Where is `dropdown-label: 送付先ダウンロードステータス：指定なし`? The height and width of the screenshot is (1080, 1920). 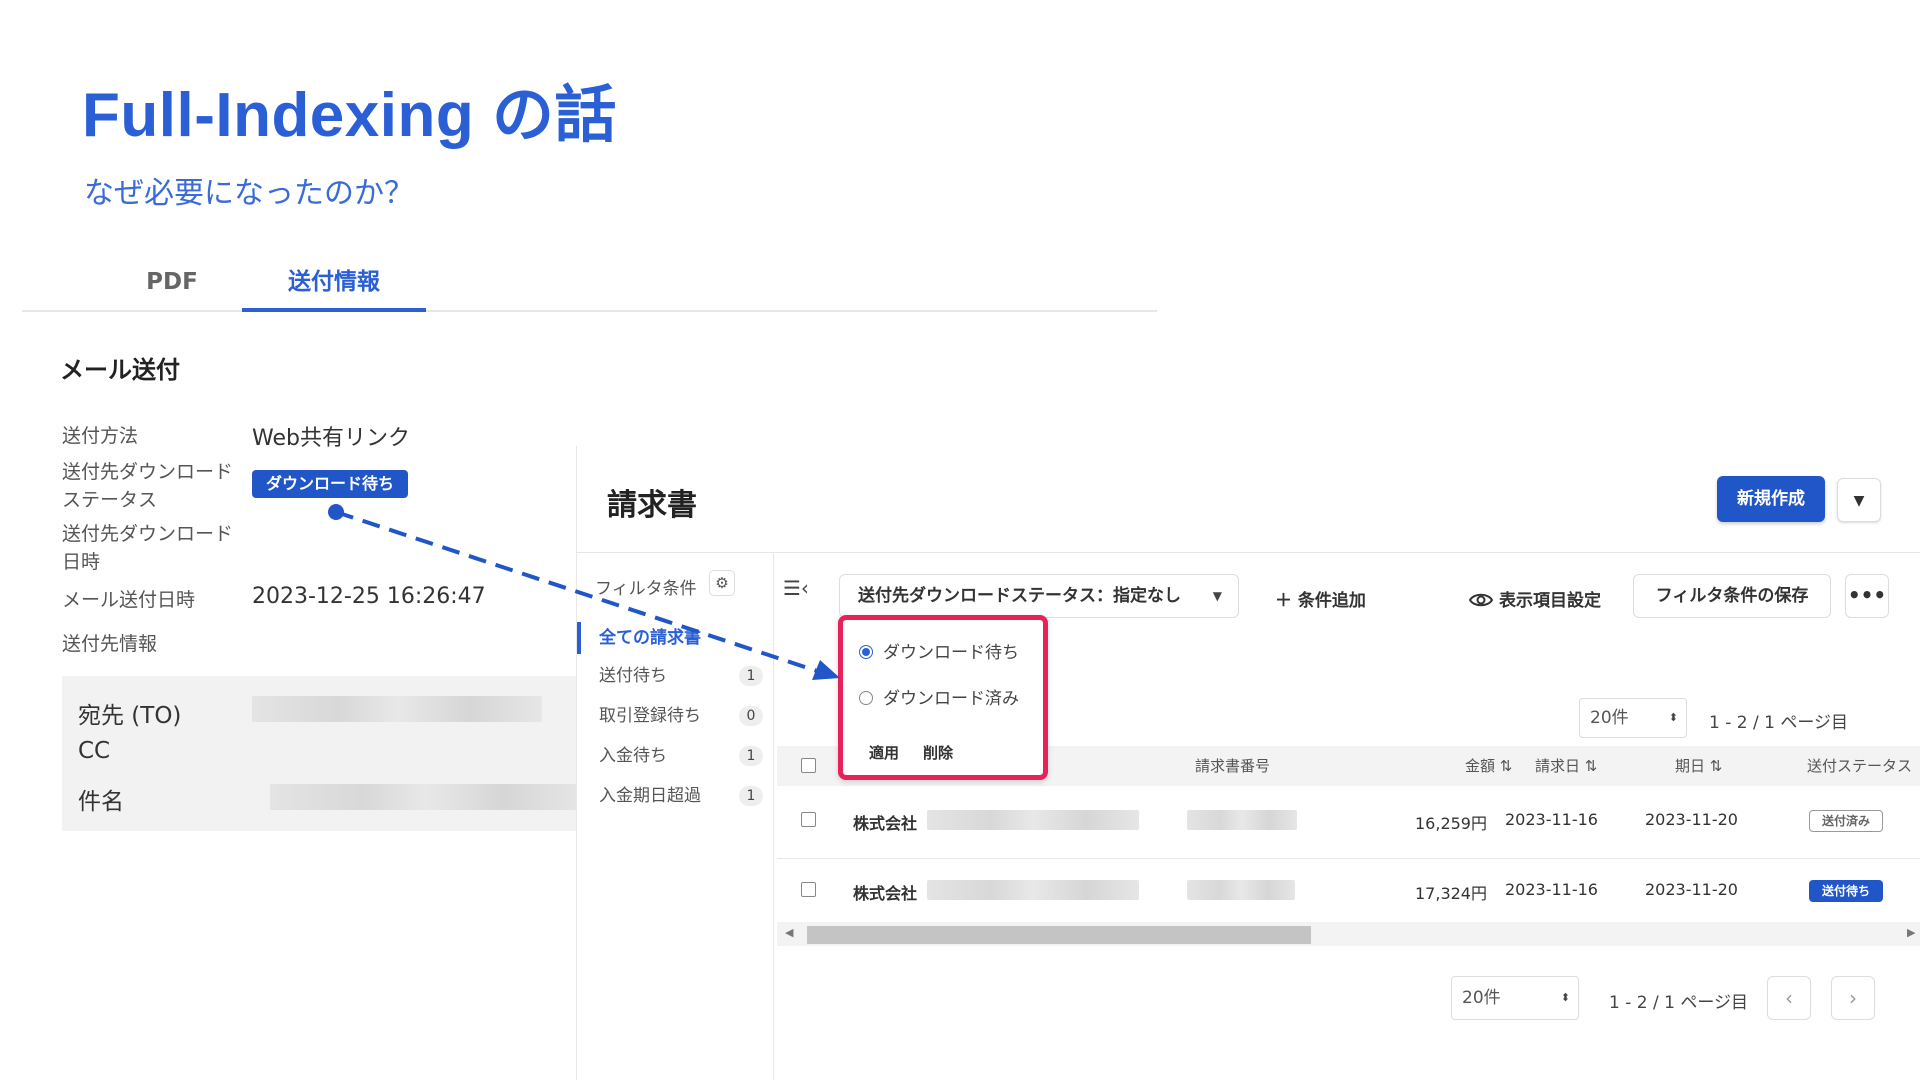
dropdown-label: 送付先ダウンロードステータス：指定なし is located at coordinates (1019, 596).